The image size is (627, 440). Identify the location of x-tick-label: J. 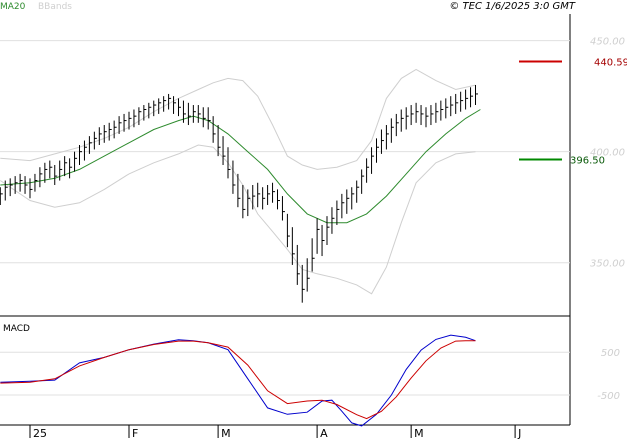
(519, 433).